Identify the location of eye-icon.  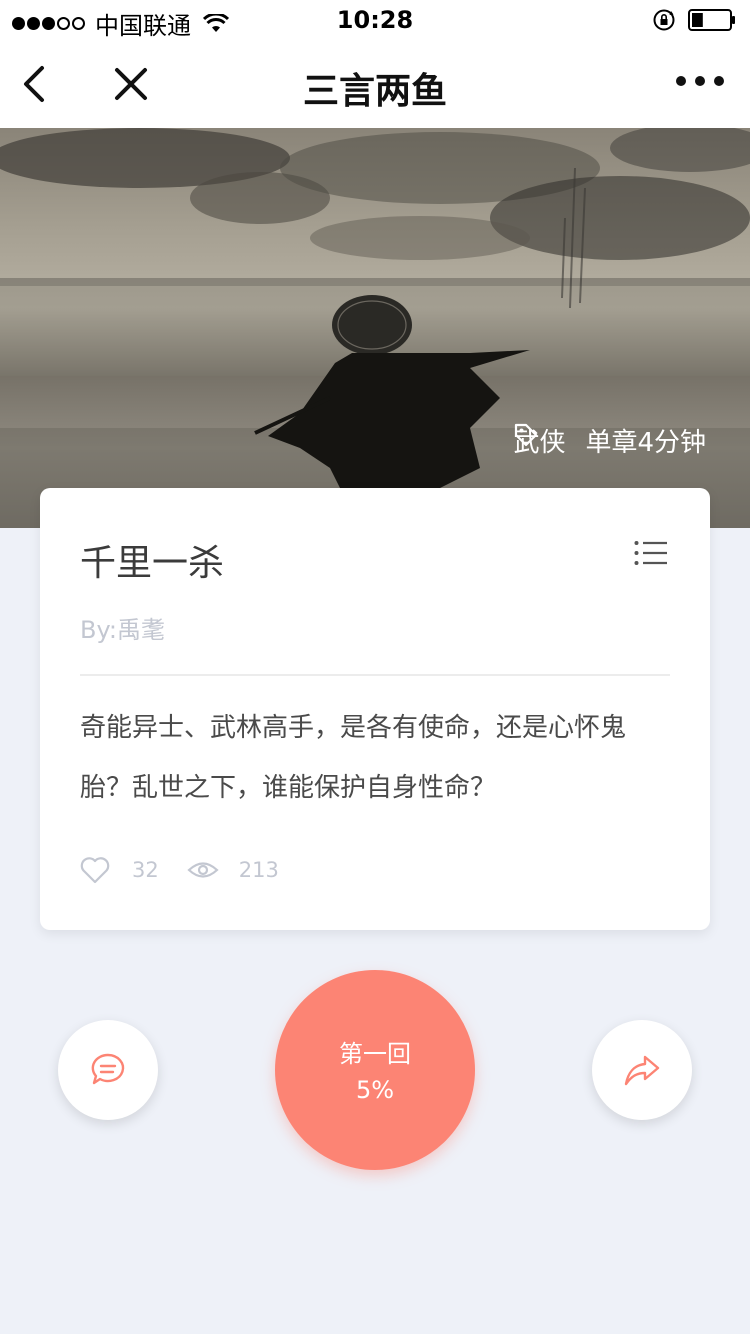
(203, 870).